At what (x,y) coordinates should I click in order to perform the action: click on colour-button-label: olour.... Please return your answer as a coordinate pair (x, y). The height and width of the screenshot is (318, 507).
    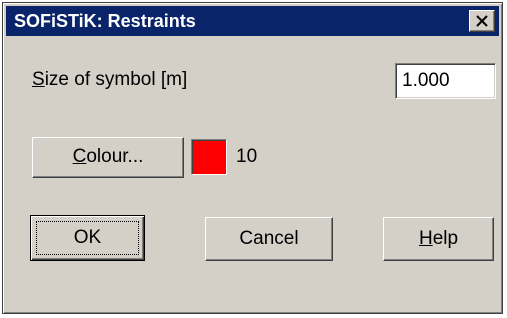
    Looking at the image, I should click on (115, 156).